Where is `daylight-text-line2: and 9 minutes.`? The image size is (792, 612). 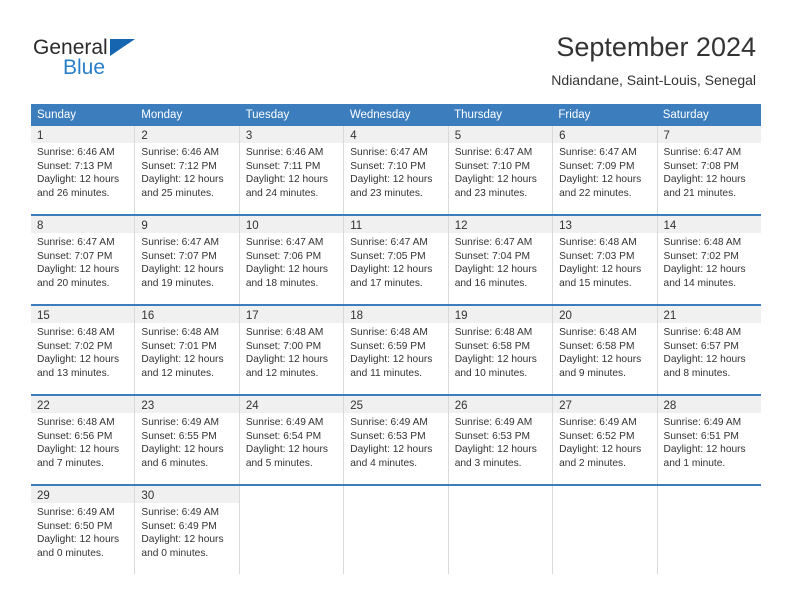 daylight-text-line2: and 9 minutes. is located at coordinates (592, 373).